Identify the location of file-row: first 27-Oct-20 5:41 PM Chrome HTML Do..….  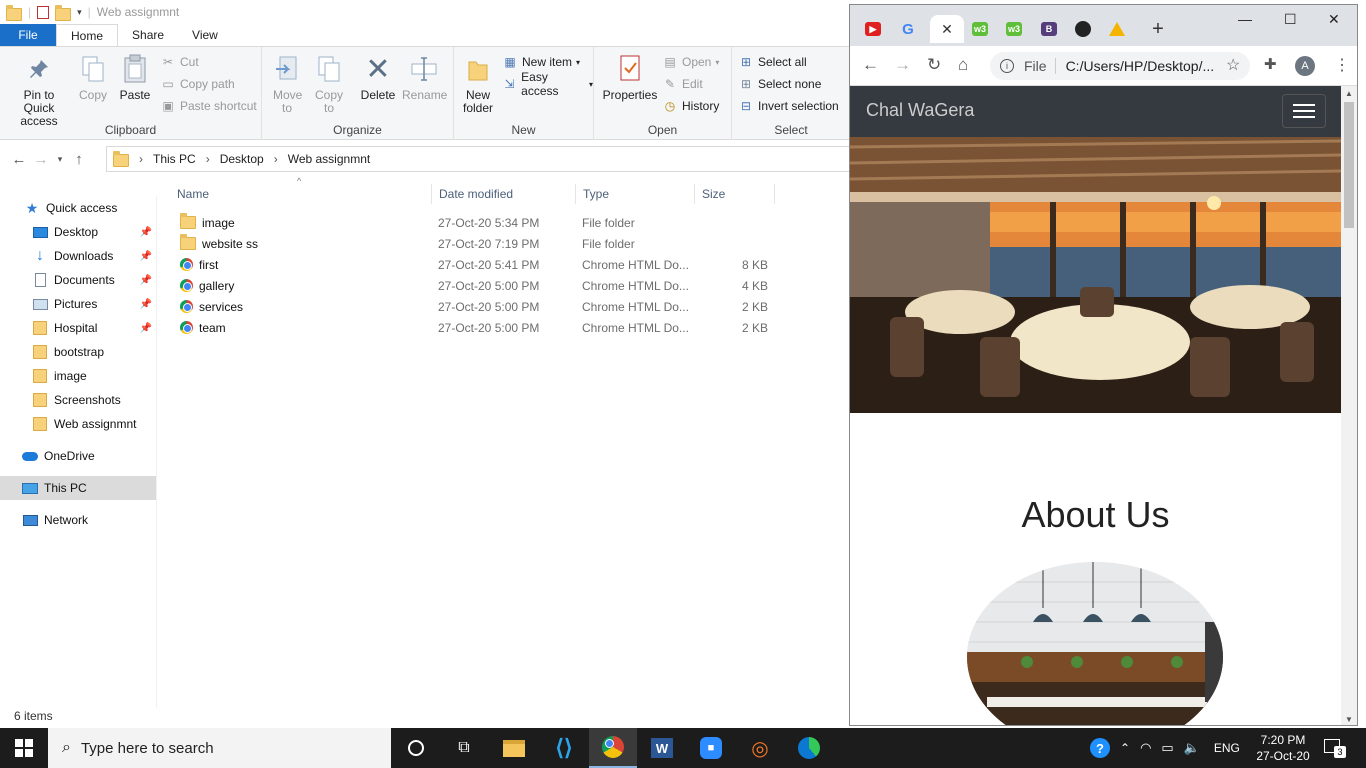
(476, 264).